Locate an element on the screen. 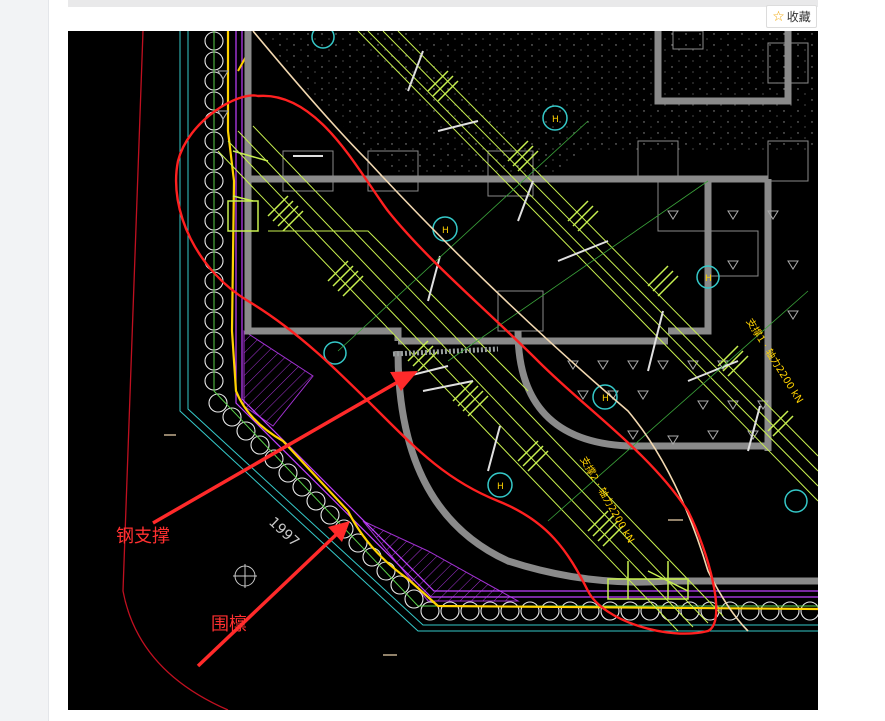 This screenshot has width=885, height=721. site-boundary-line is located at coordinates (175, 370).